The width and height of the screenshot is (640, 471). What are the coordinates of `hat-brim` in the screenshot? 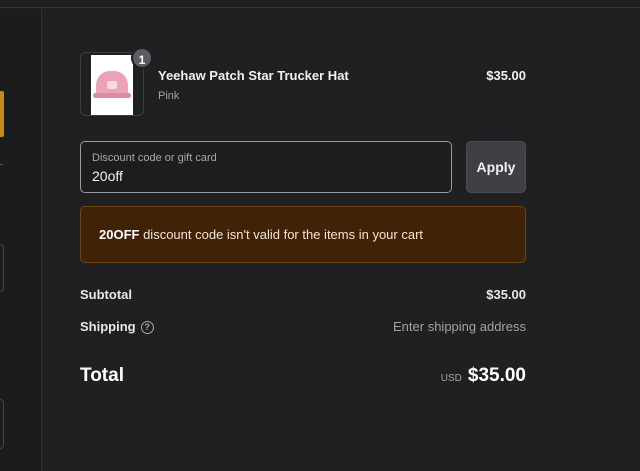 It's located at (112, 95).